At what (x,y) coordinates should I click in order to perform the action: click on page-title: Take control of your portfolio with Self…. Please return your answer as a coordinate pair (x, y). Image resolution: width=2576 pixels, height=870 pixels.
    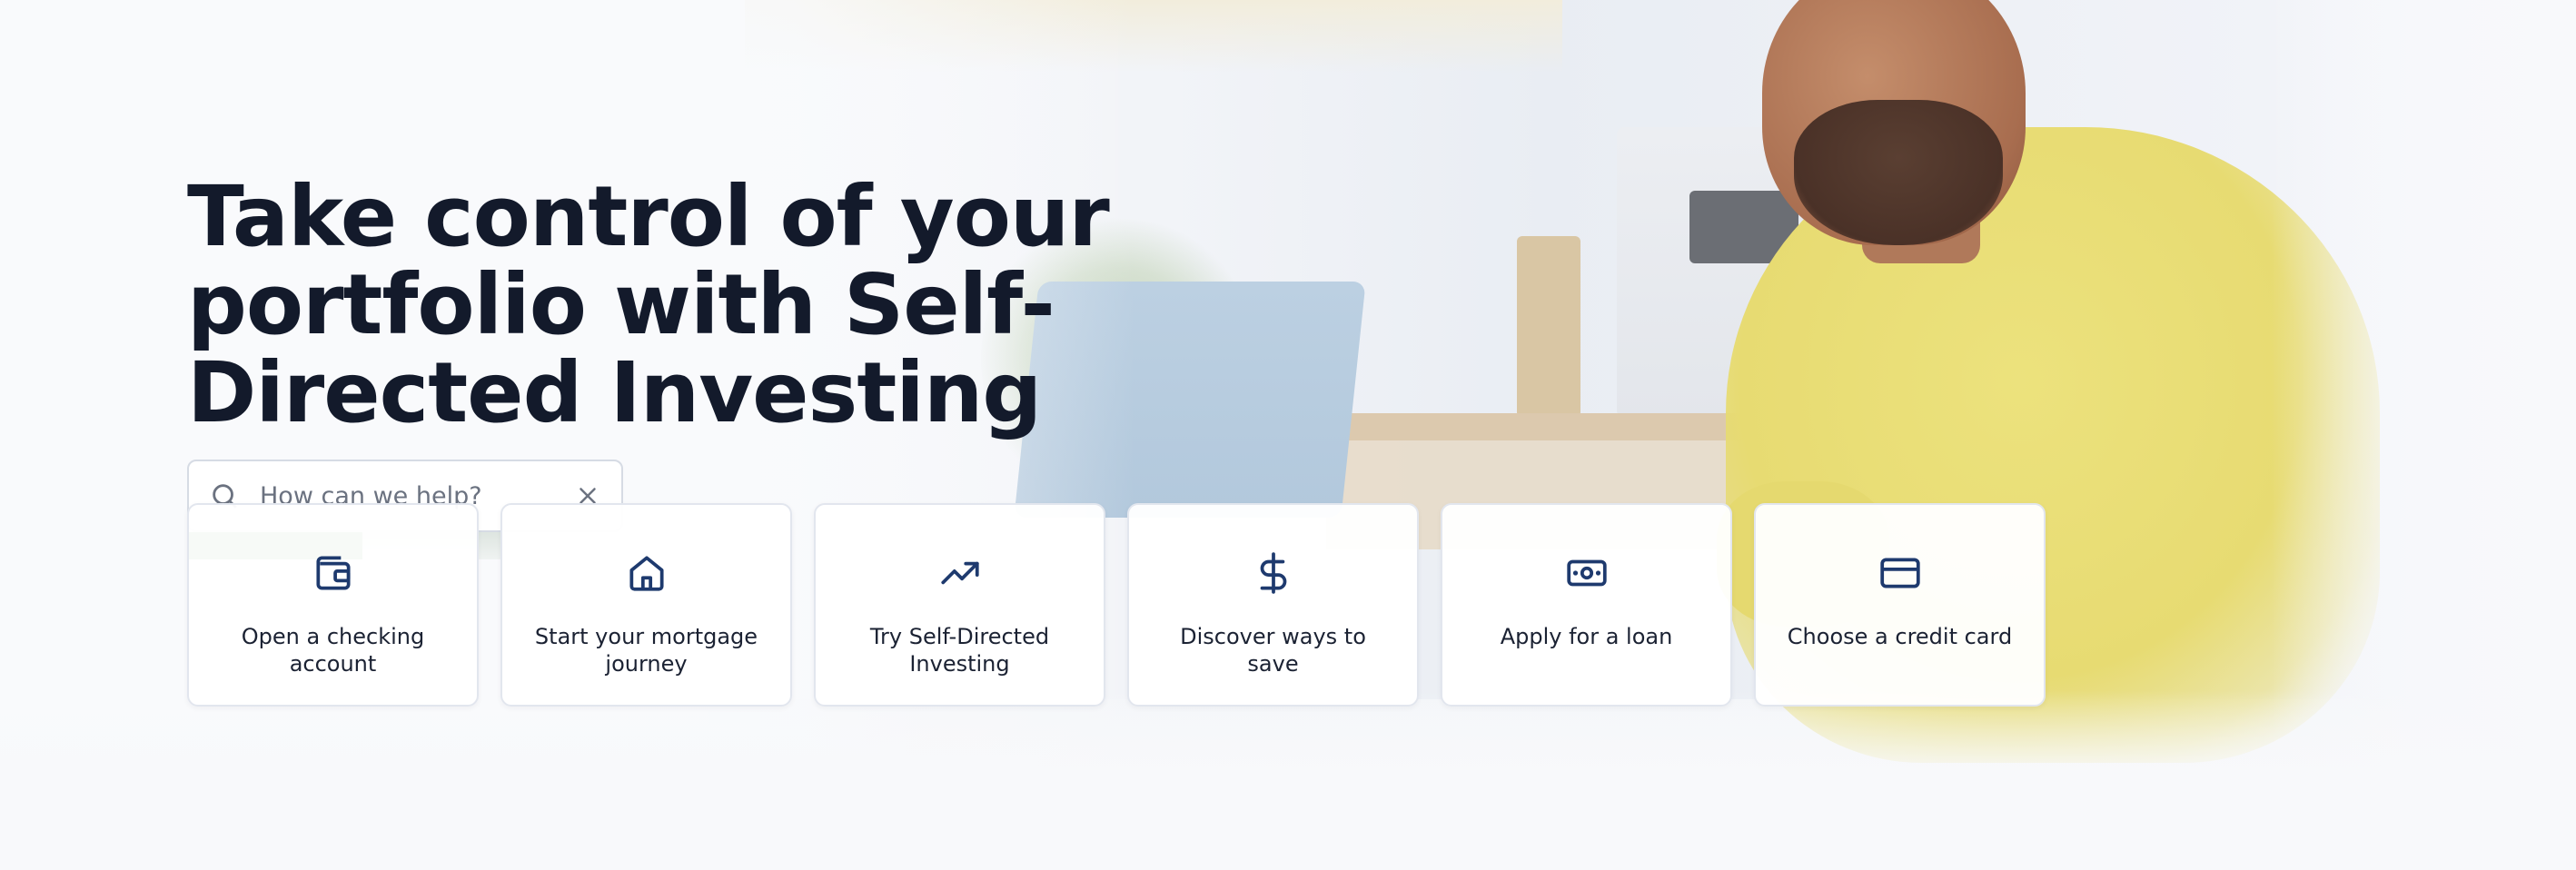
    Looking at the image, I should click on (648, 304).